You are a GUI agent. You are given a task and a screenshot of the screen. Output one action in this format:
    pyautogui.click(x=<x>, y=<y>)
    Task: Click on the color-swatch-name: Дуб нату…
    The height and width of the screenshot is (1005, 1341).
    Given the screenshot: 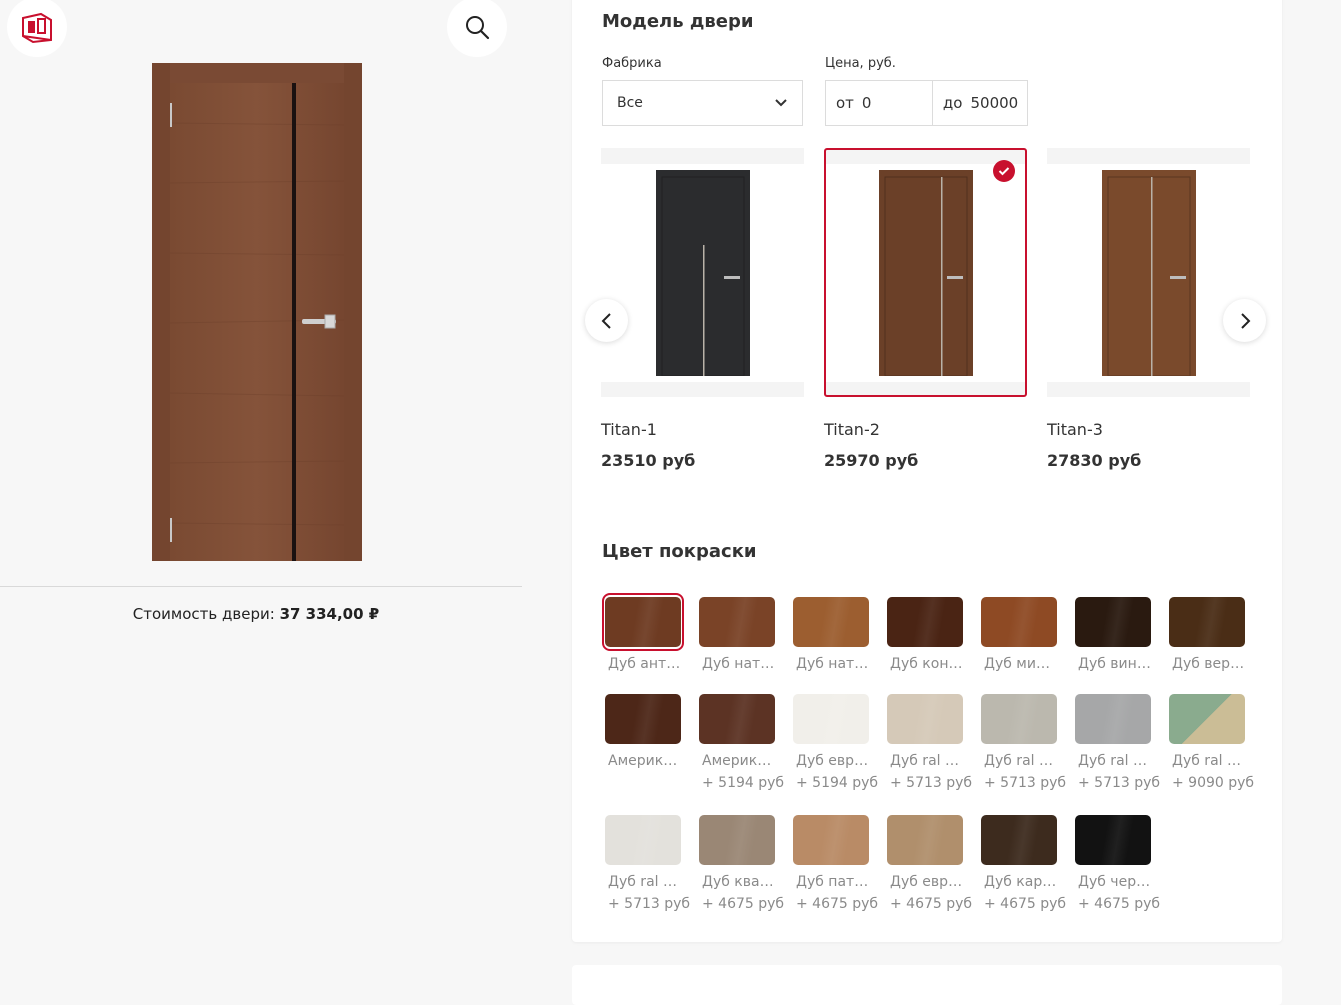 What is the action you would take?
    pyautogui.click(x=739, y=664)
    